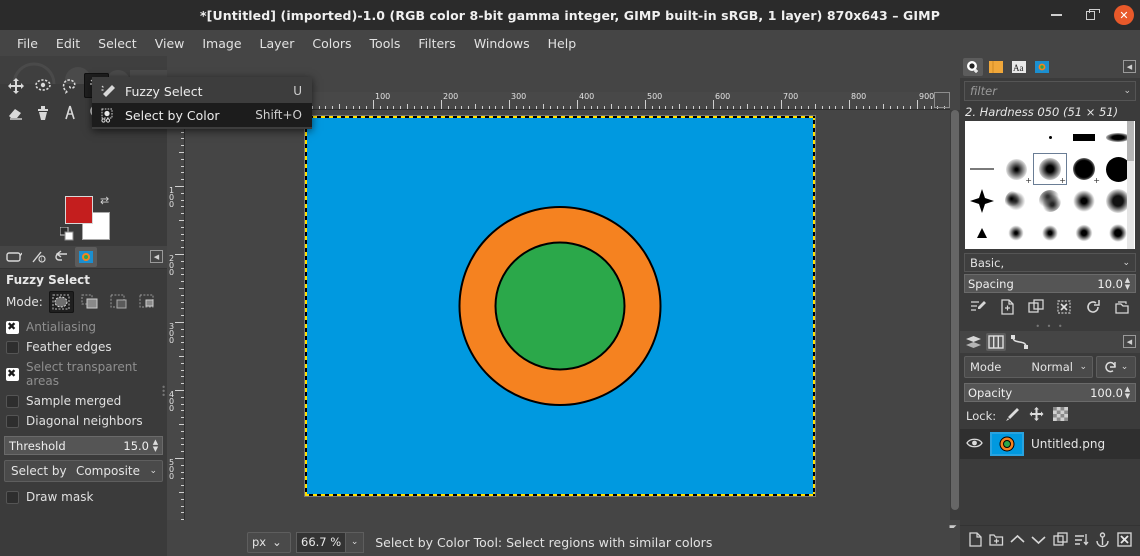  What do you see at coordinates (69, 85) in the screenshot?
I see `free-select-tool` at bounding box center [69, 85].